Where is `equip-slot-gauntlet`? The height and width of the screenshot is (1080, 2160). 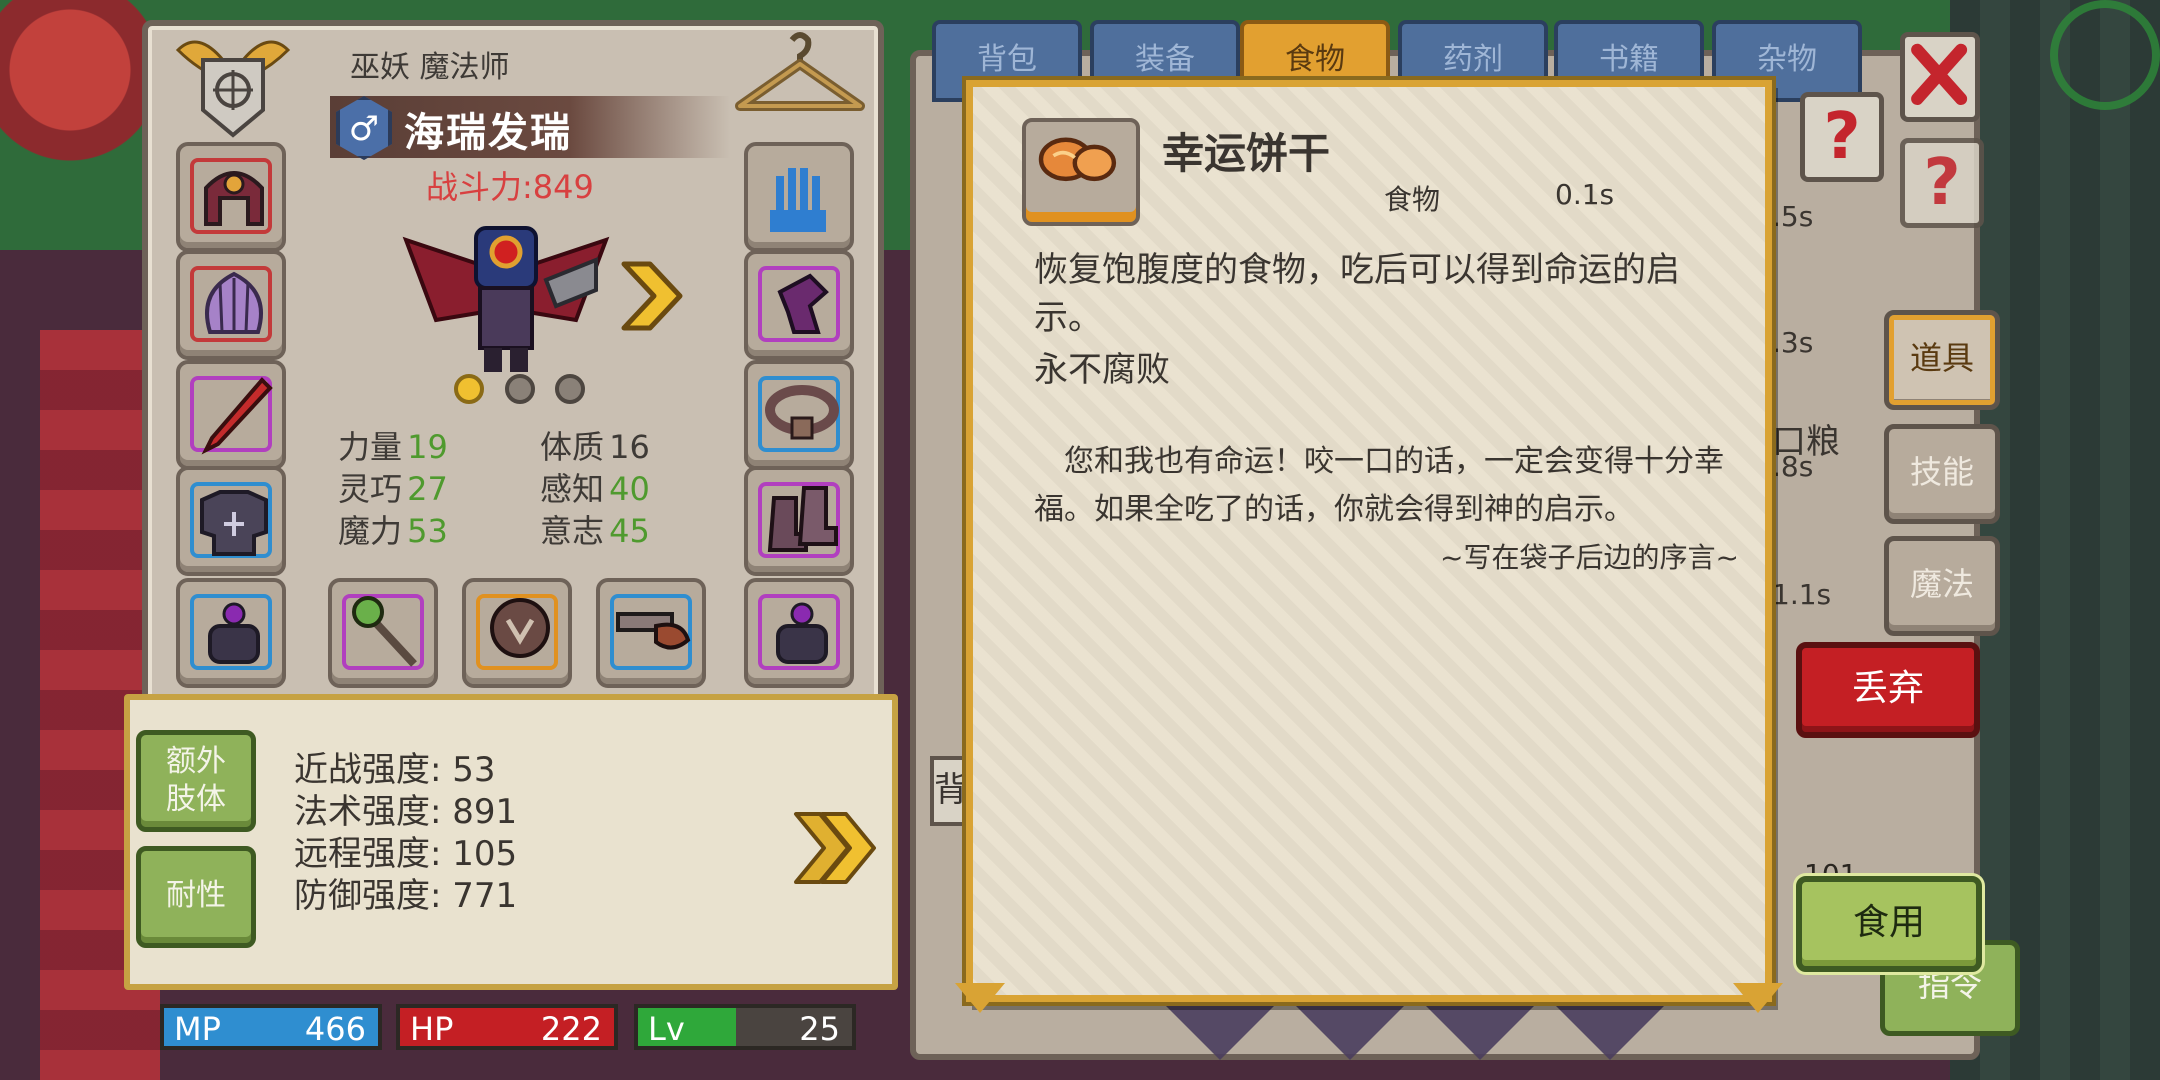
equip-slot-gauntlet is located at coordinates (799, 305).